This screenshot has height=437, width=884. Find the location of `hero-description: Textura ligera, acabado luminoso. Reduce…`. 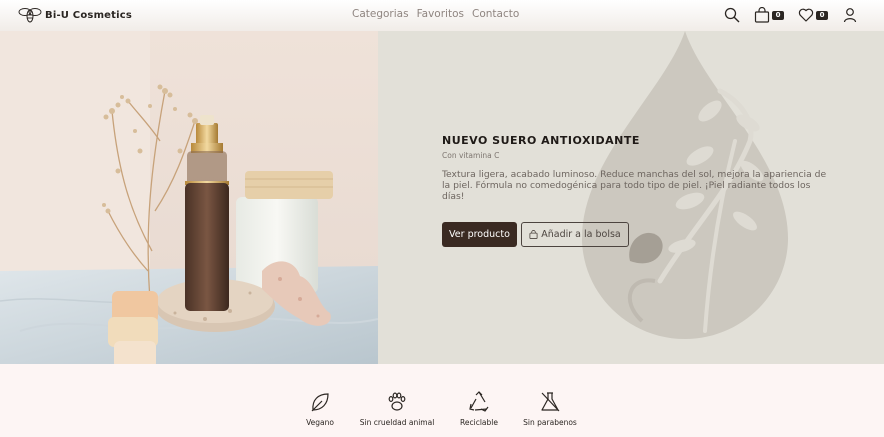

hero-description: Textura ligera, acabado luminoso. Reduce… is located at coordinates (634, 185).